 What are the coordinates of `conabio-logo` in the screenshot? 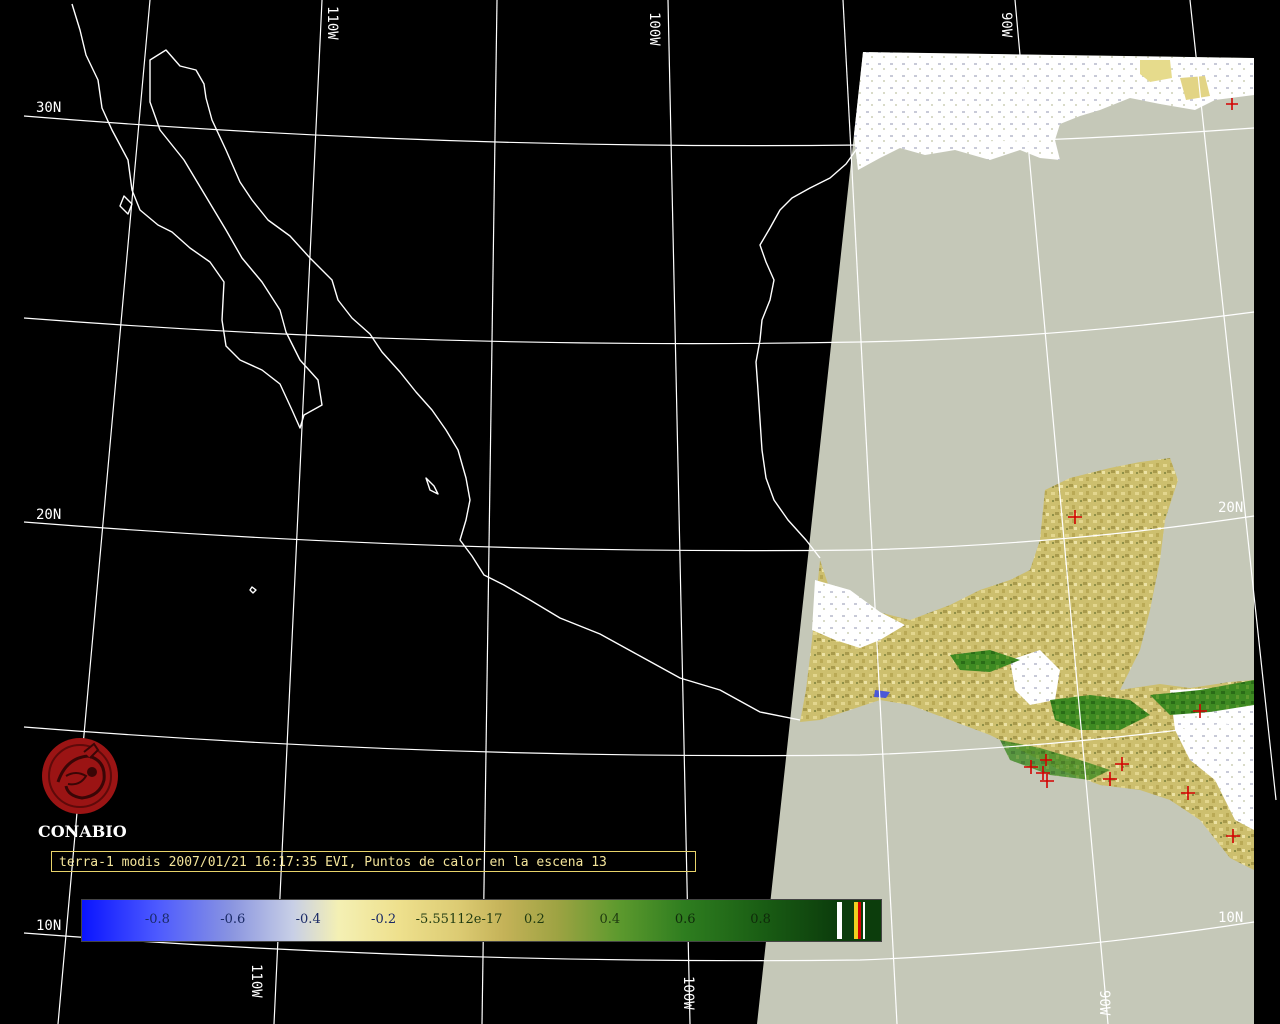 It's located at (80, 776).